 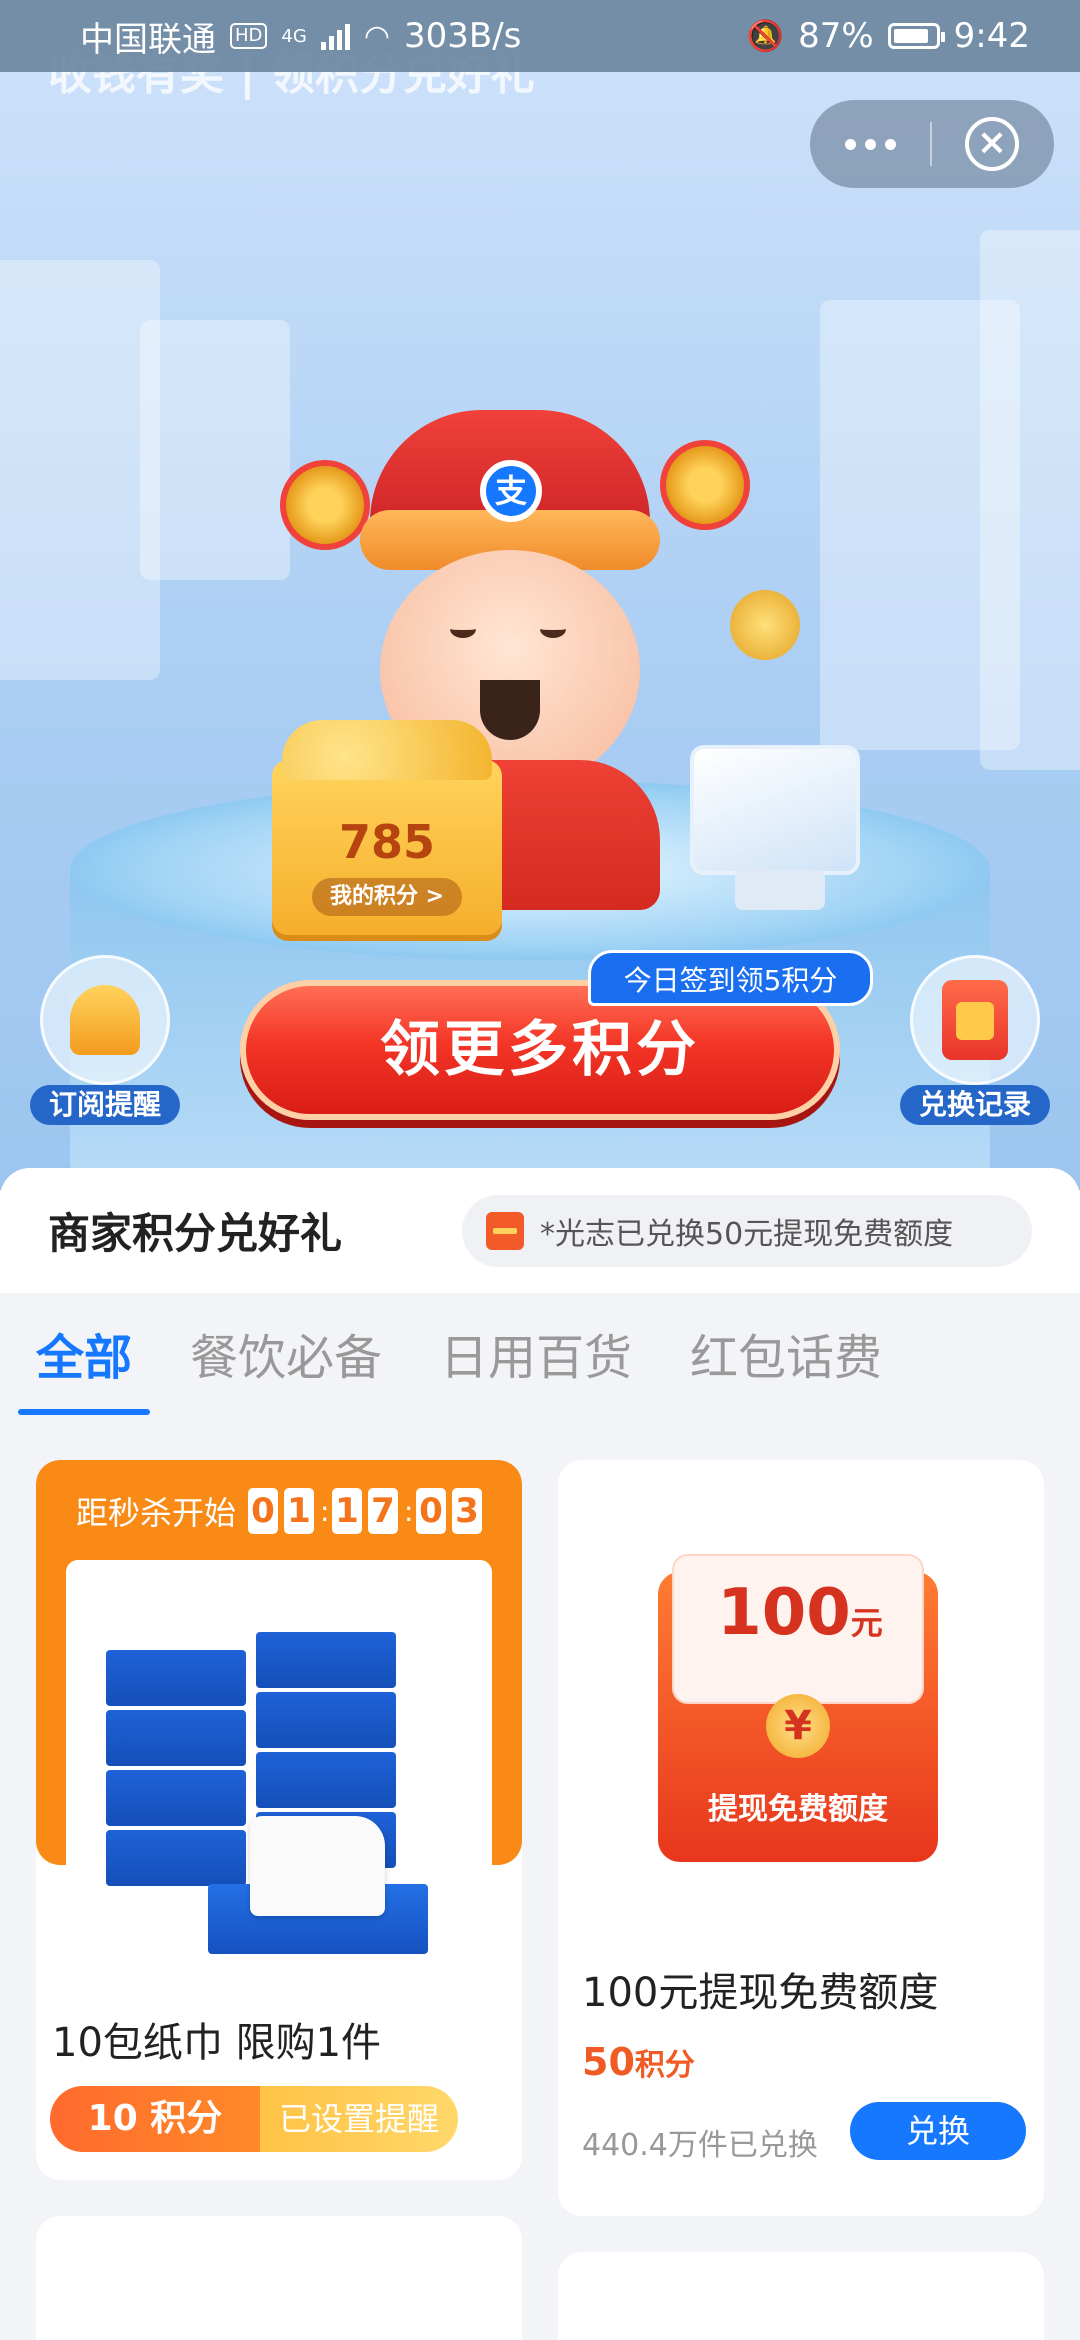 I want to click on network-speed: 303B/s, so click(x=463, y=36).